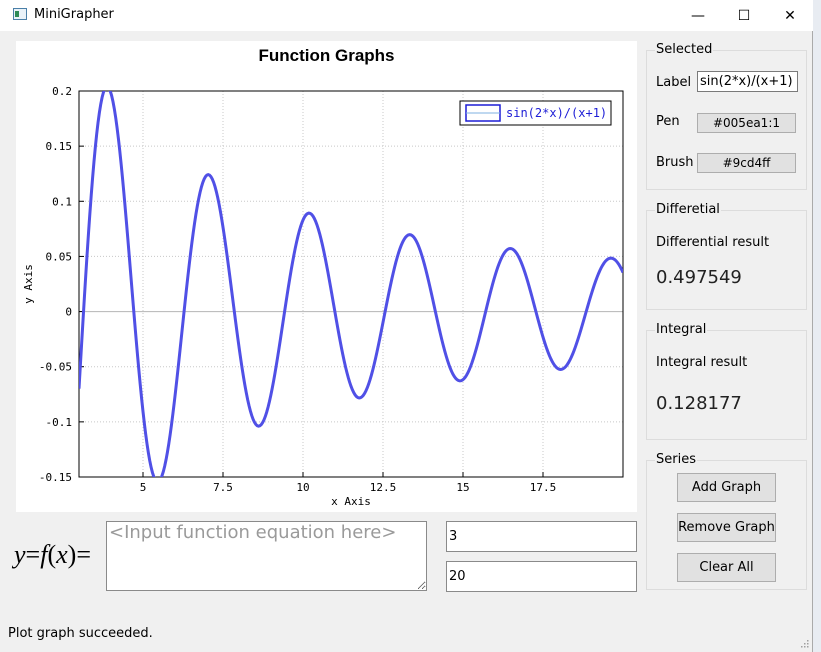  I want to click on integral-group: Integral Integral result 0.128177, so click(726, 381).